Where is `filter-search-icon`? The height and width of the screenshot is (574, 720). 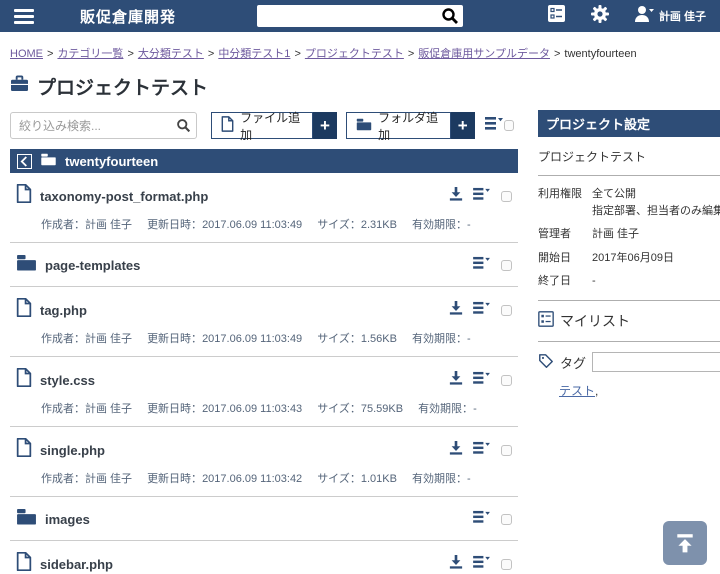
filter-search-icon is located at coordinates (183, 128).